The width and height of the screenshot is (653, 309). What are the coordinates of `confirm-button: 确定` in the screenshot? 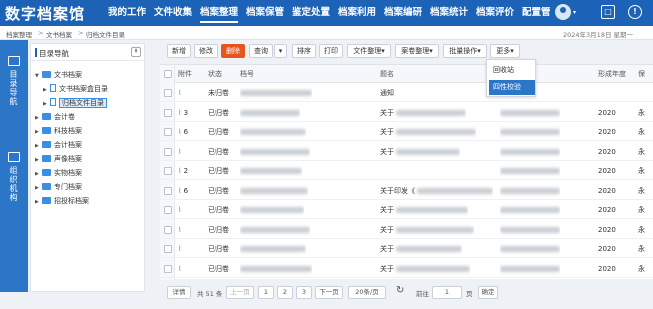 It's located at (488, 292).